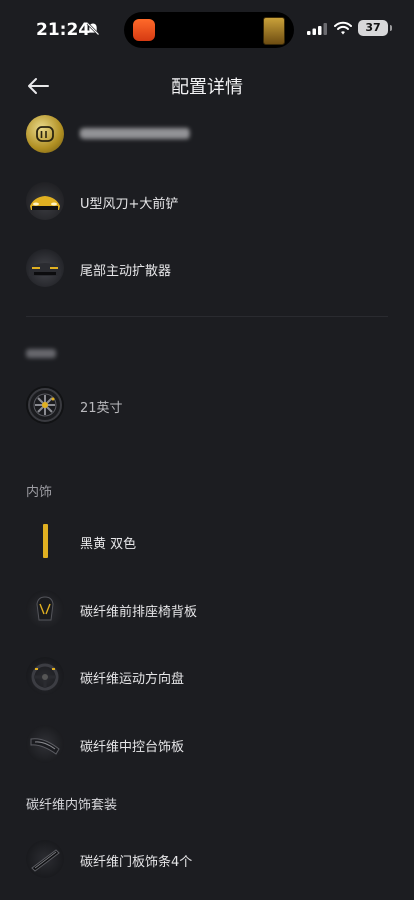 The height and width of the screenshot is (900, 414). I want to click on list-item: 黑黄 双色, so click(207, 541).